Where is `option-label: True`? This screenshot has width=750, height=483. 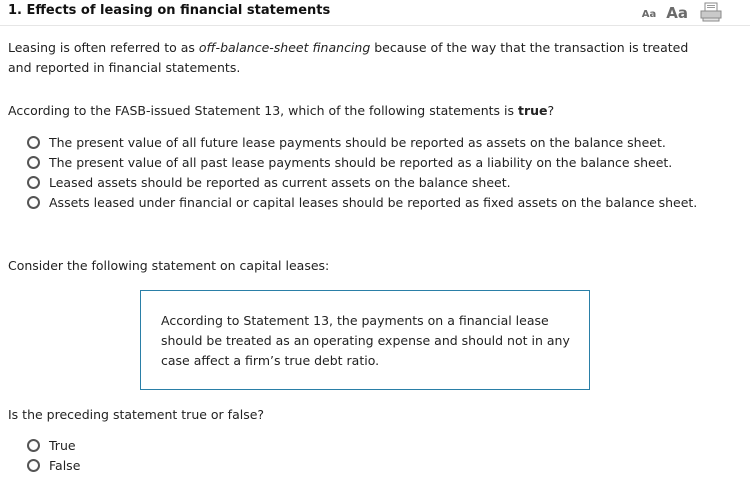 option-label: True is located at coordinates (62, 445).